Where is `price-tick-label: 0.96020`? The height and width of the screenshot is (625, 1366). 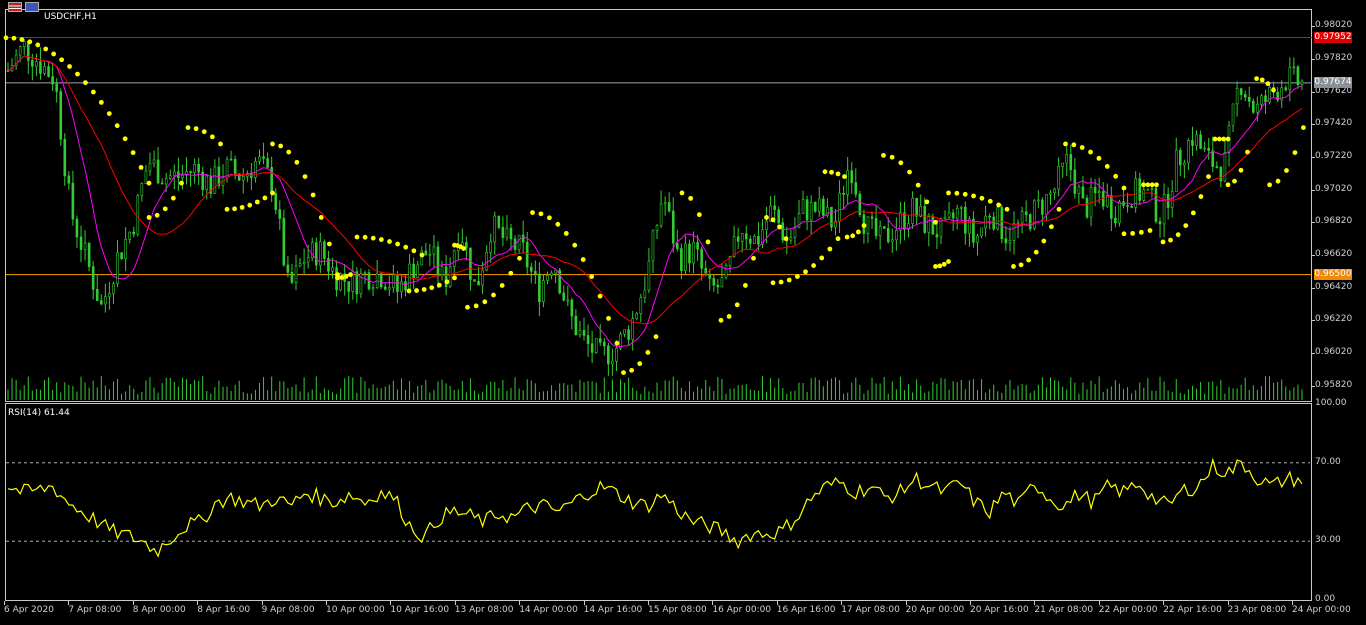 price-tick-label: 0.96020 is located at coordinates (1334, 352).